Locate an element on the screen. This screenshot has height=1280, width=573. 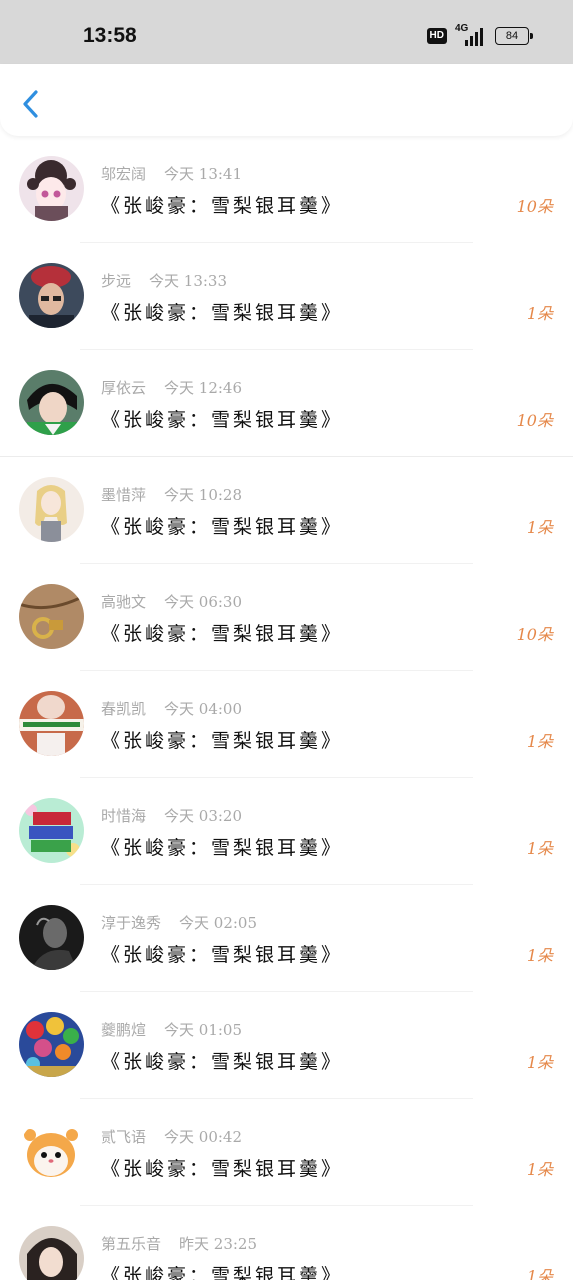
send-time: 今天 12:46 is located at coordinates (203, 388).